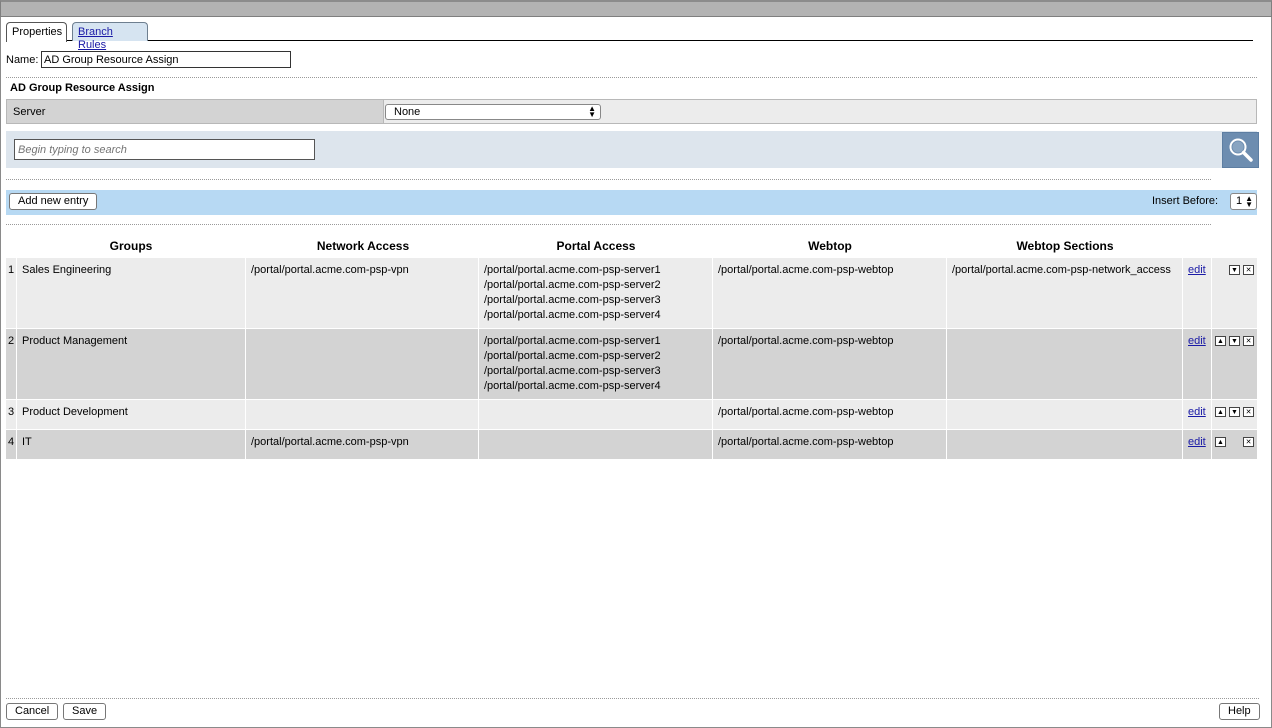  I want to click on row-index: 1, so click(11, 270).